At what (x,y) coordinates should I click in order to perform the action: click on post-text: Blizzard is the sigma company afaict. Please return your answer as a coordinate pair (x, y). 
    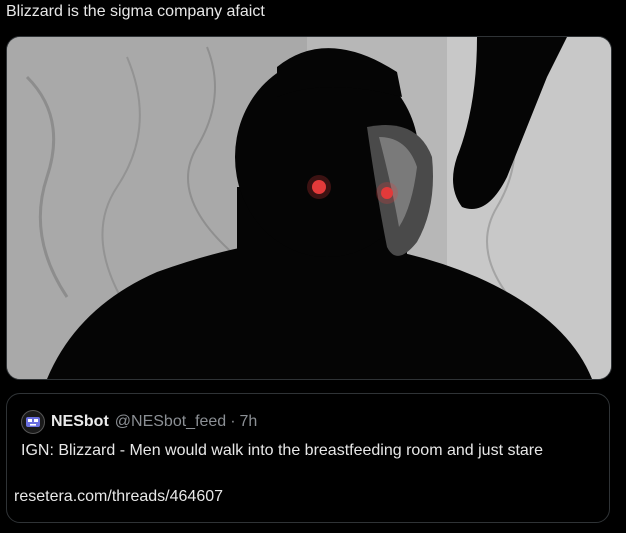
    Looking at the image, I should click on (135, 11).